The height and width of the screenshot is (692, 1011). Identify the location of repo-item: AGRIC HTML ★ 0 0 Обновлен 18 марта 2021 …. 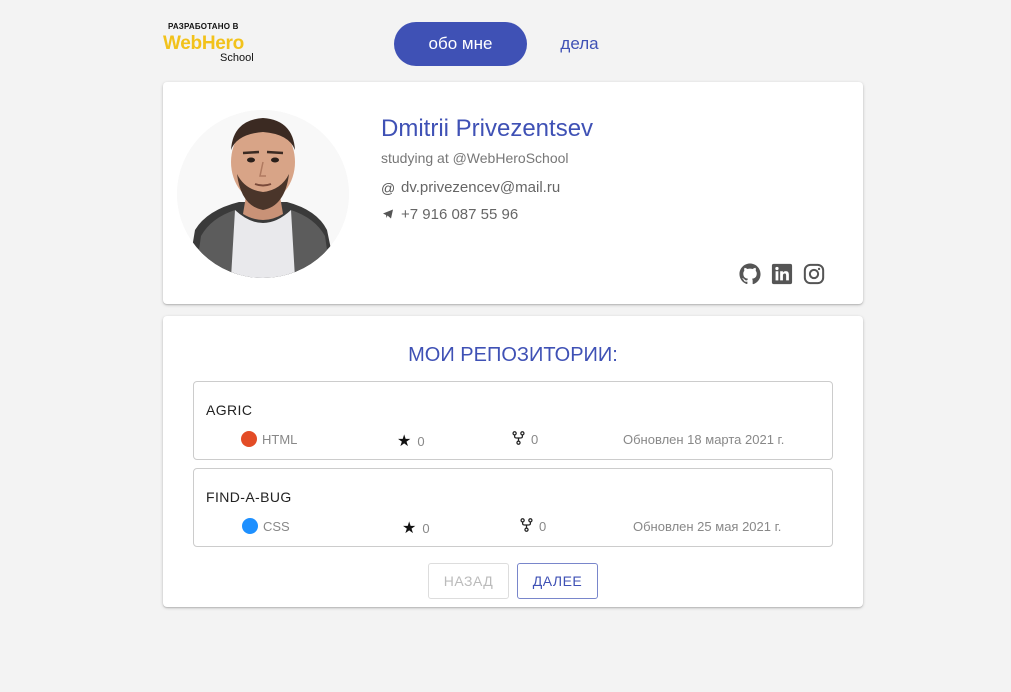
(513, 420).